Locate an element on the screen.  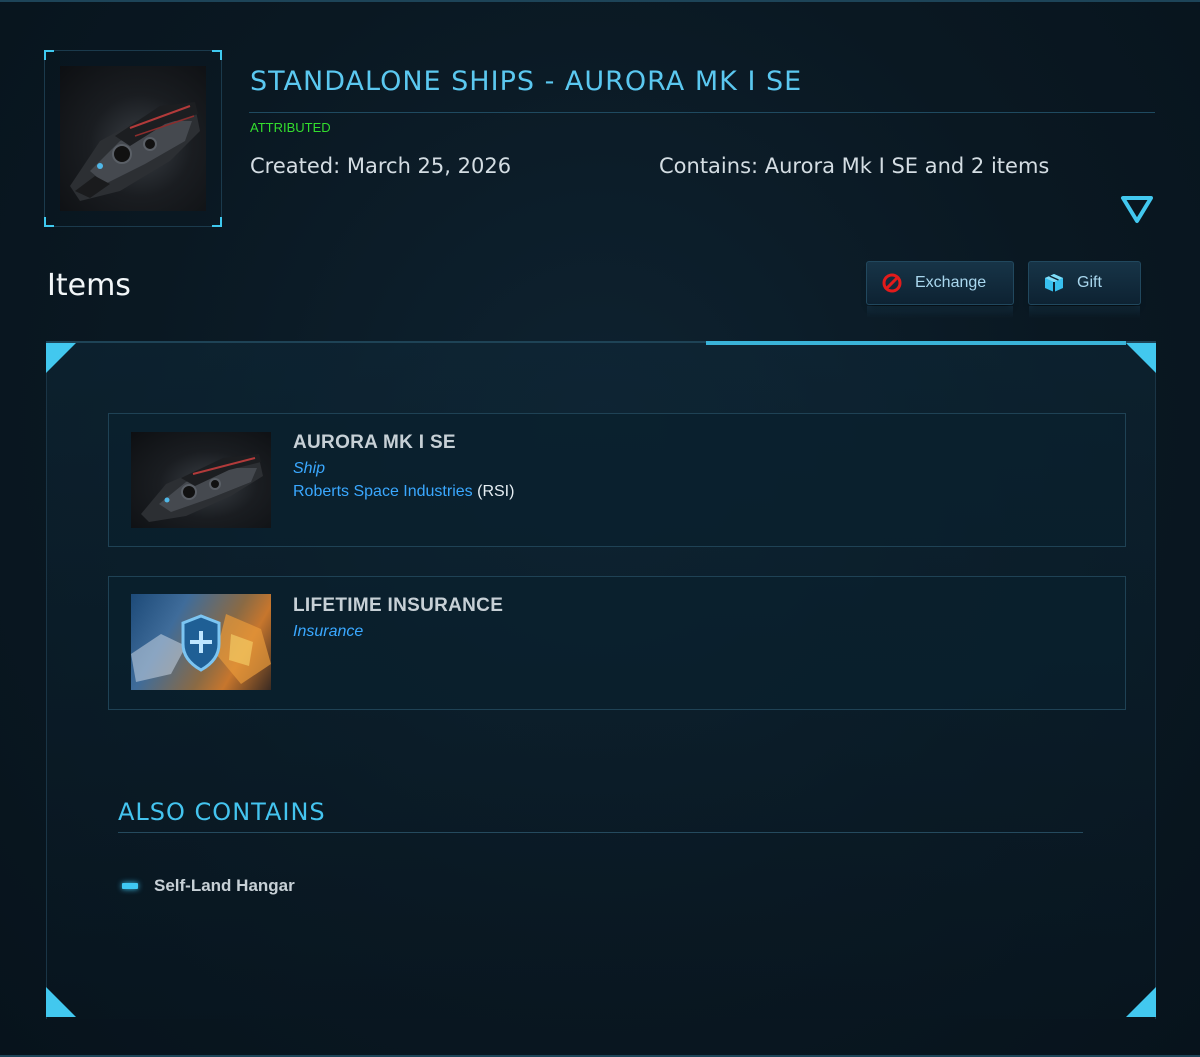
item-manufacturer: Roberts Space Industries (RSI) is located at coordinates (403, 492).